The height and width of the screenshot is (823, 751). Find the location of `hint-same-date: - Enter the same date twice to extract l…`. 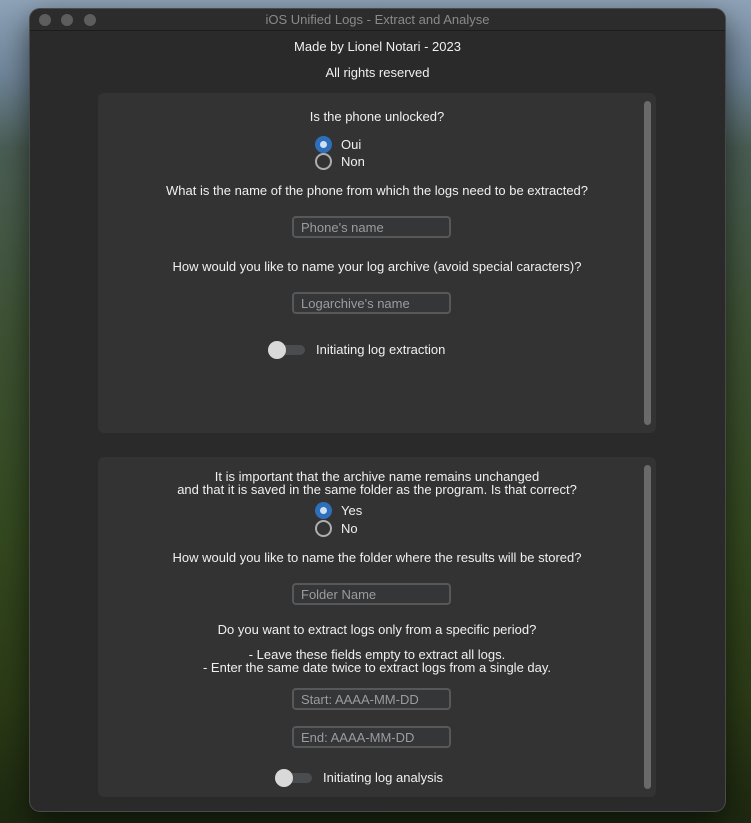

hint-same-date: - Enter the same date twice to extract l… is located at coordinates (377, 667).